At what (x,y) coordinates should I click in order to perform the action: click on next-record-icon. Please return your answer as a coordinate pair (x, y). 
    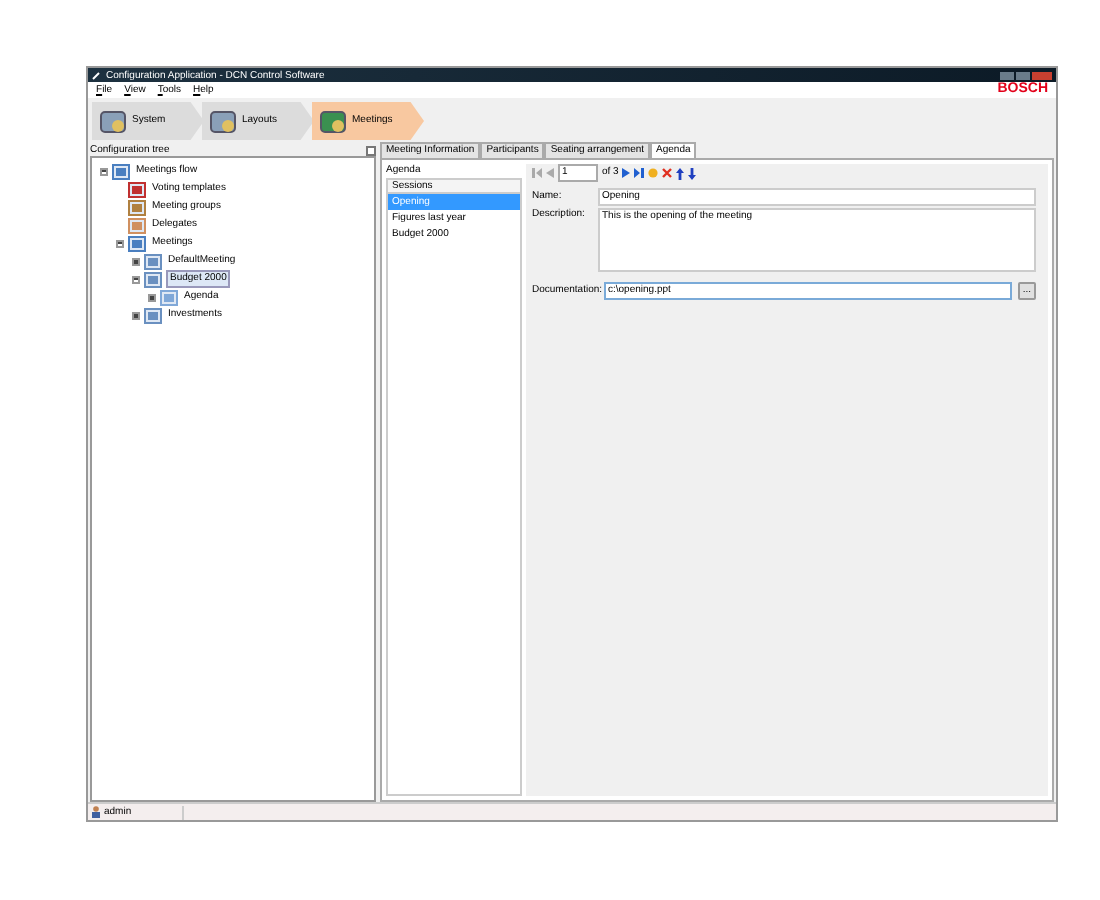
    Looking at the image, I should click on (626, 173).